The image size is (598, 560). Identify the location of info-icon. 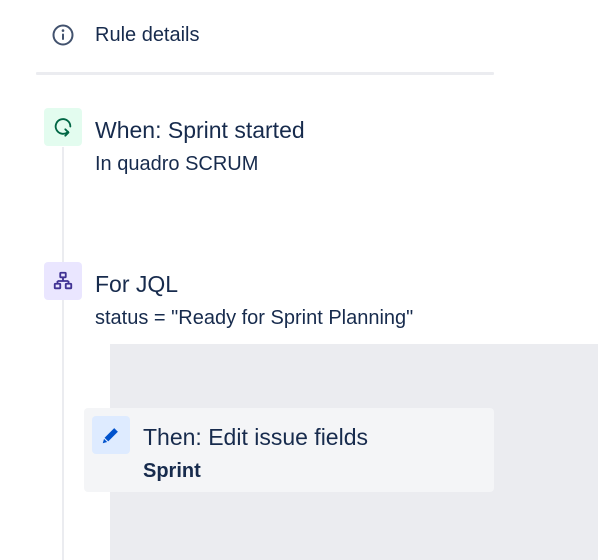
(63, 35).